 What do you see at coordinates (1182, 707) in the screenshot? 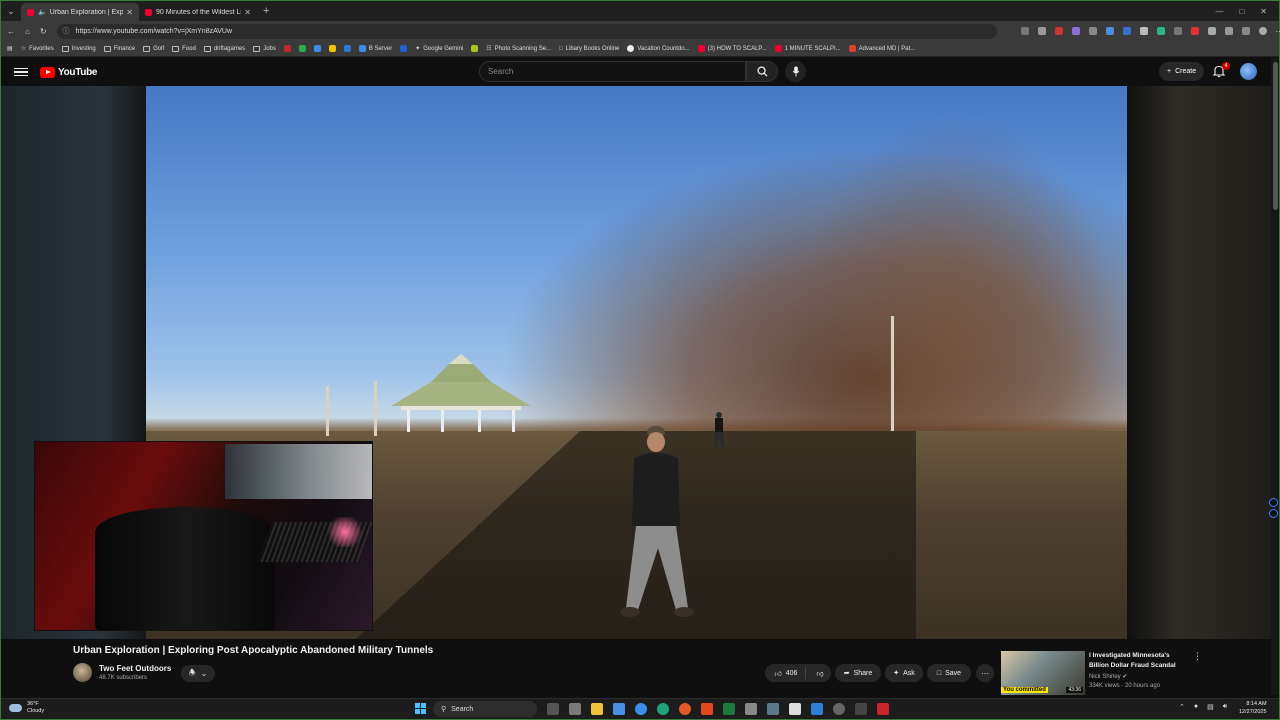
I see `chevron-up-icon: ⌃` at bounding box center [1182, 707].